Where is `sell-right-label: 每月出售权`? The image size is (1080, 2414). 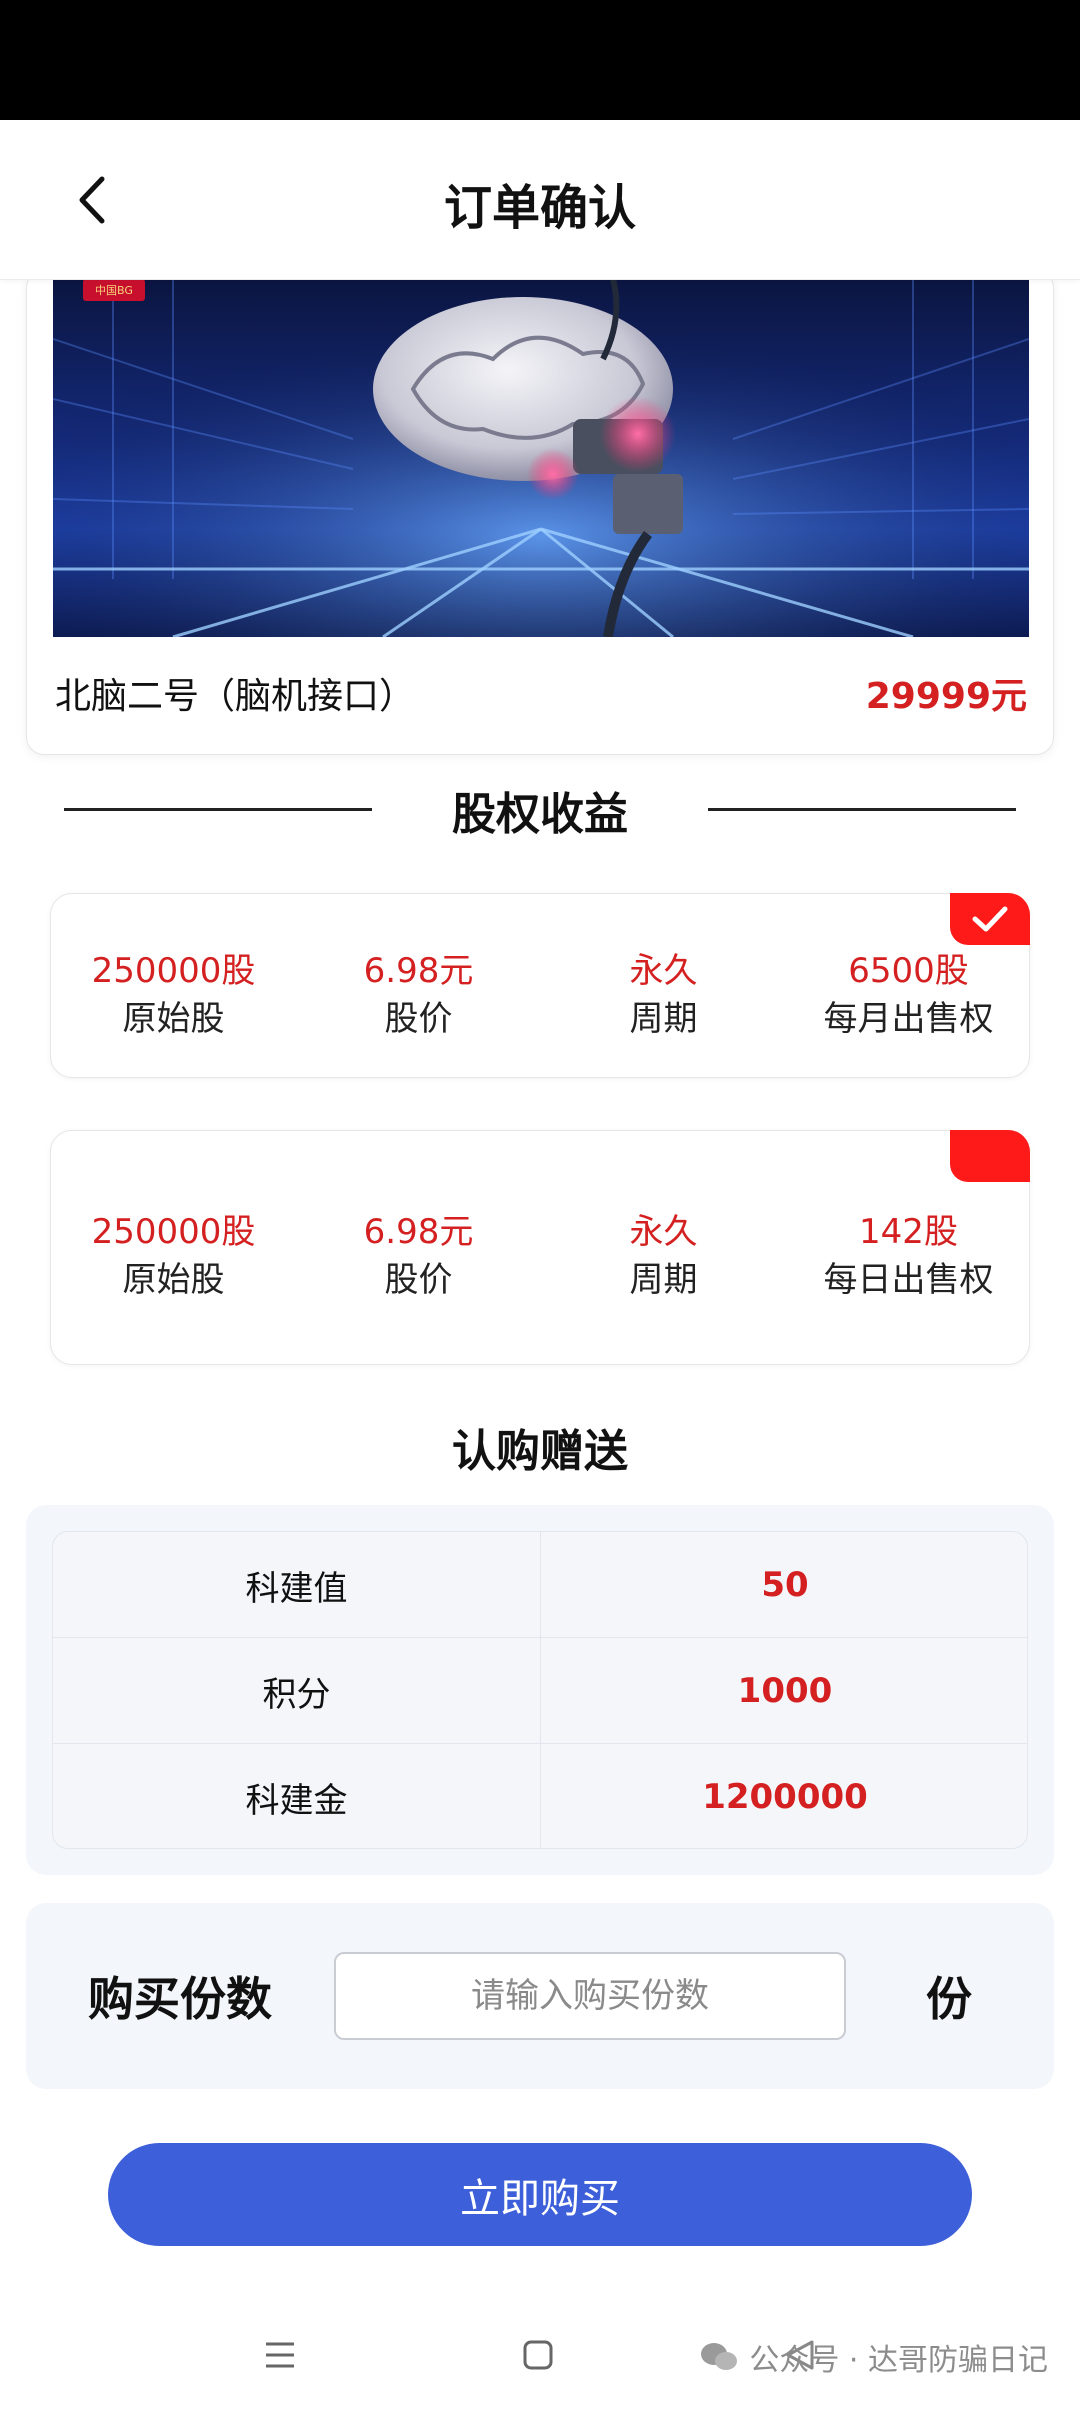
sell-right-label: 每月出售权 is located at coordinates (908, 1019).